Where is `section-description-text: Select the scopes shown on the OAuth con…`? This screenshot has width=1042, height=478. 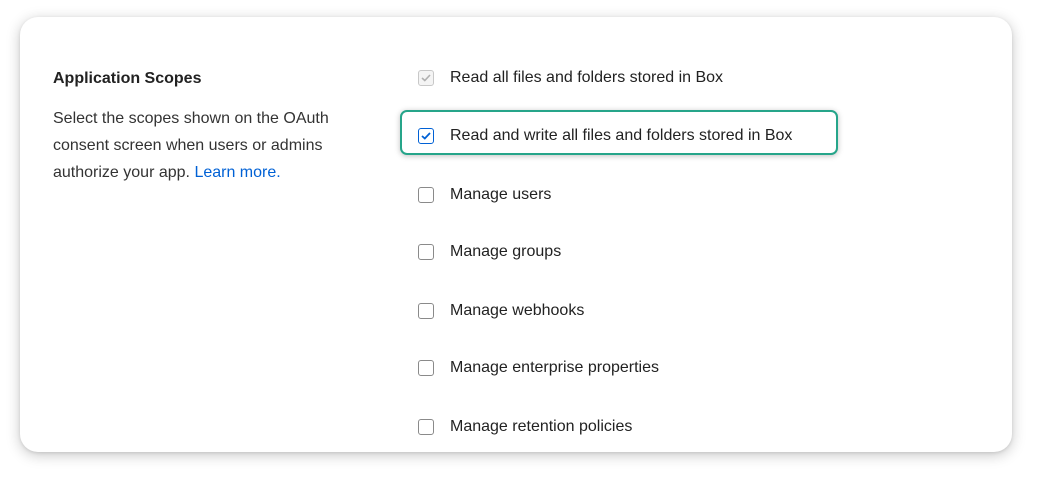
section-description-text: Select the scopes shown on the OAuth con… is located at coordinates (191, 145).